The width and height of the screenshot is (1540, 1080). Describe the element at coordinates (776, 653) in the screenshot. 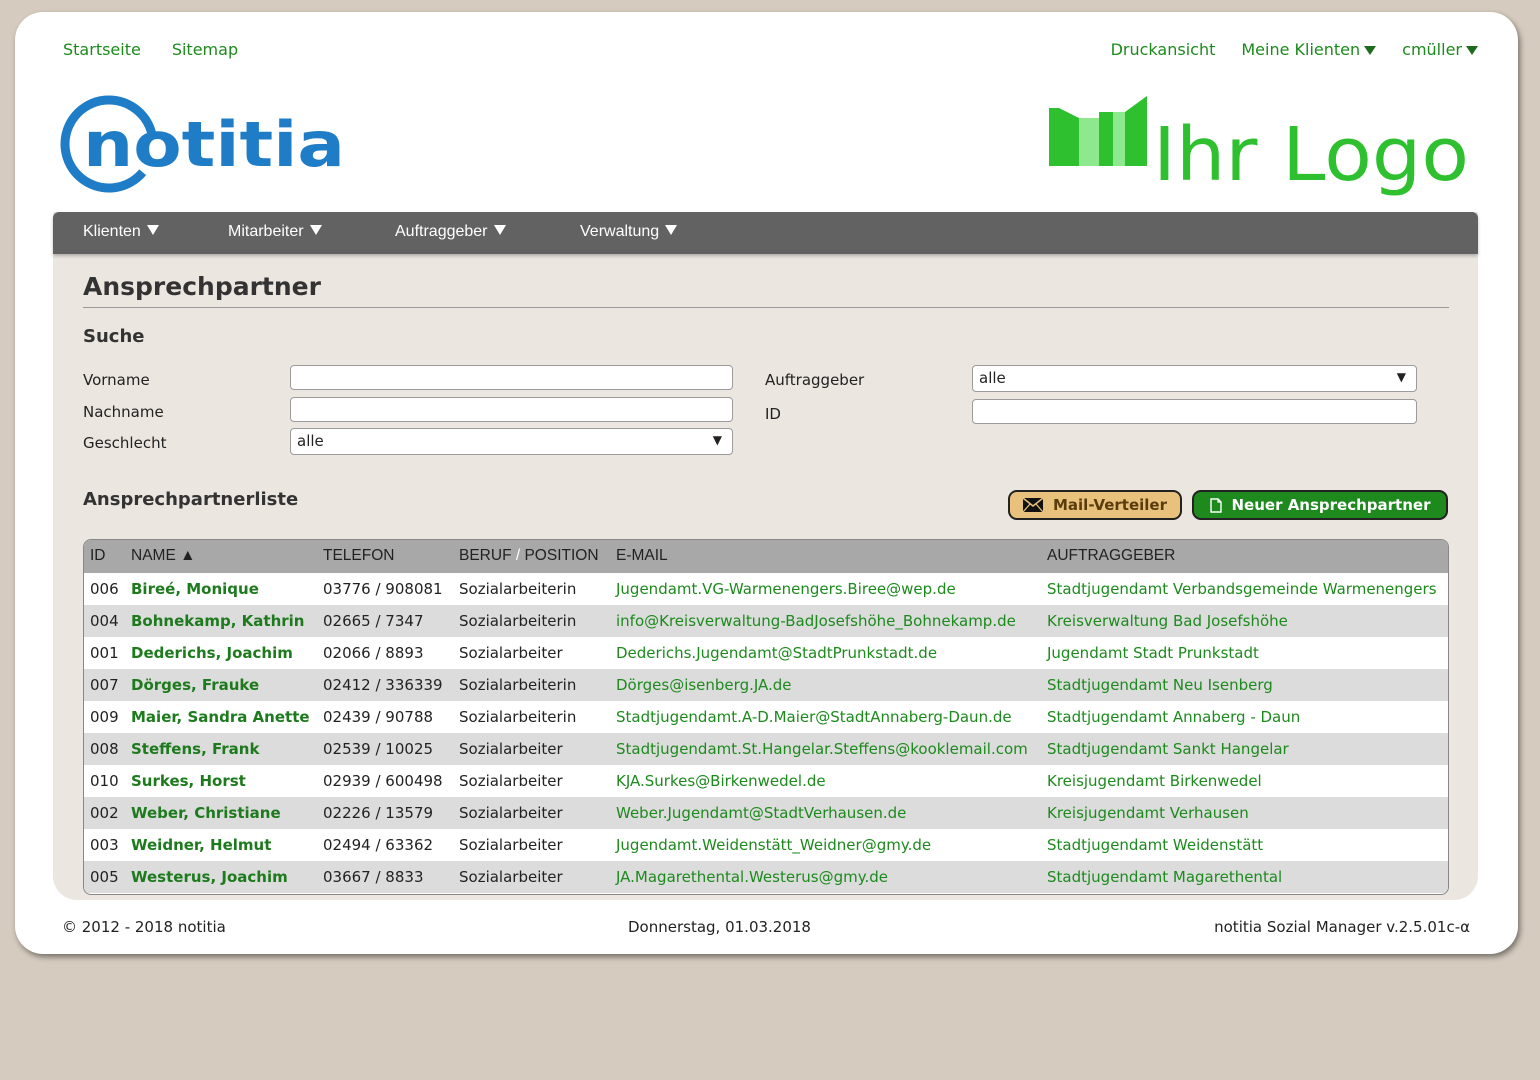

I see `email-link: Dederichs.Jugendamt@StadtPrunkstadt.de` at that location.